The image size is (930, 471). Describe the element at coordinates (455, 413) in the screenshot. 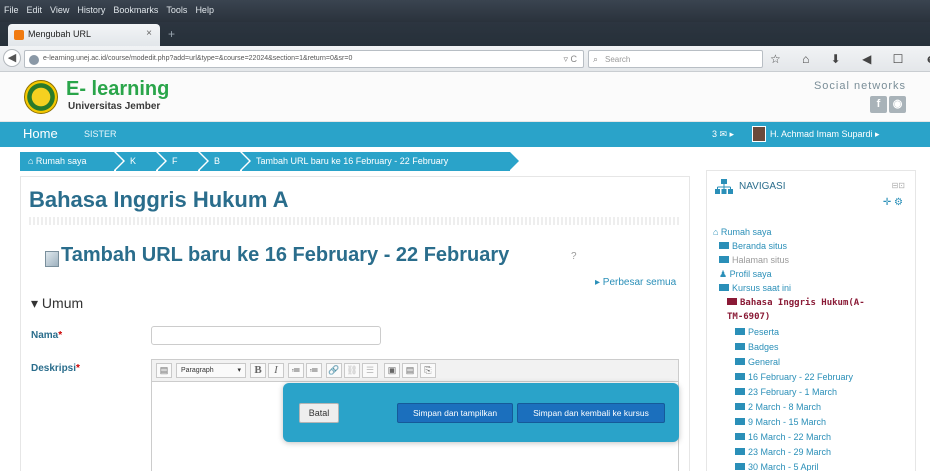

I see `save-and-display-button: Simpan dan tampilkan` at that location.